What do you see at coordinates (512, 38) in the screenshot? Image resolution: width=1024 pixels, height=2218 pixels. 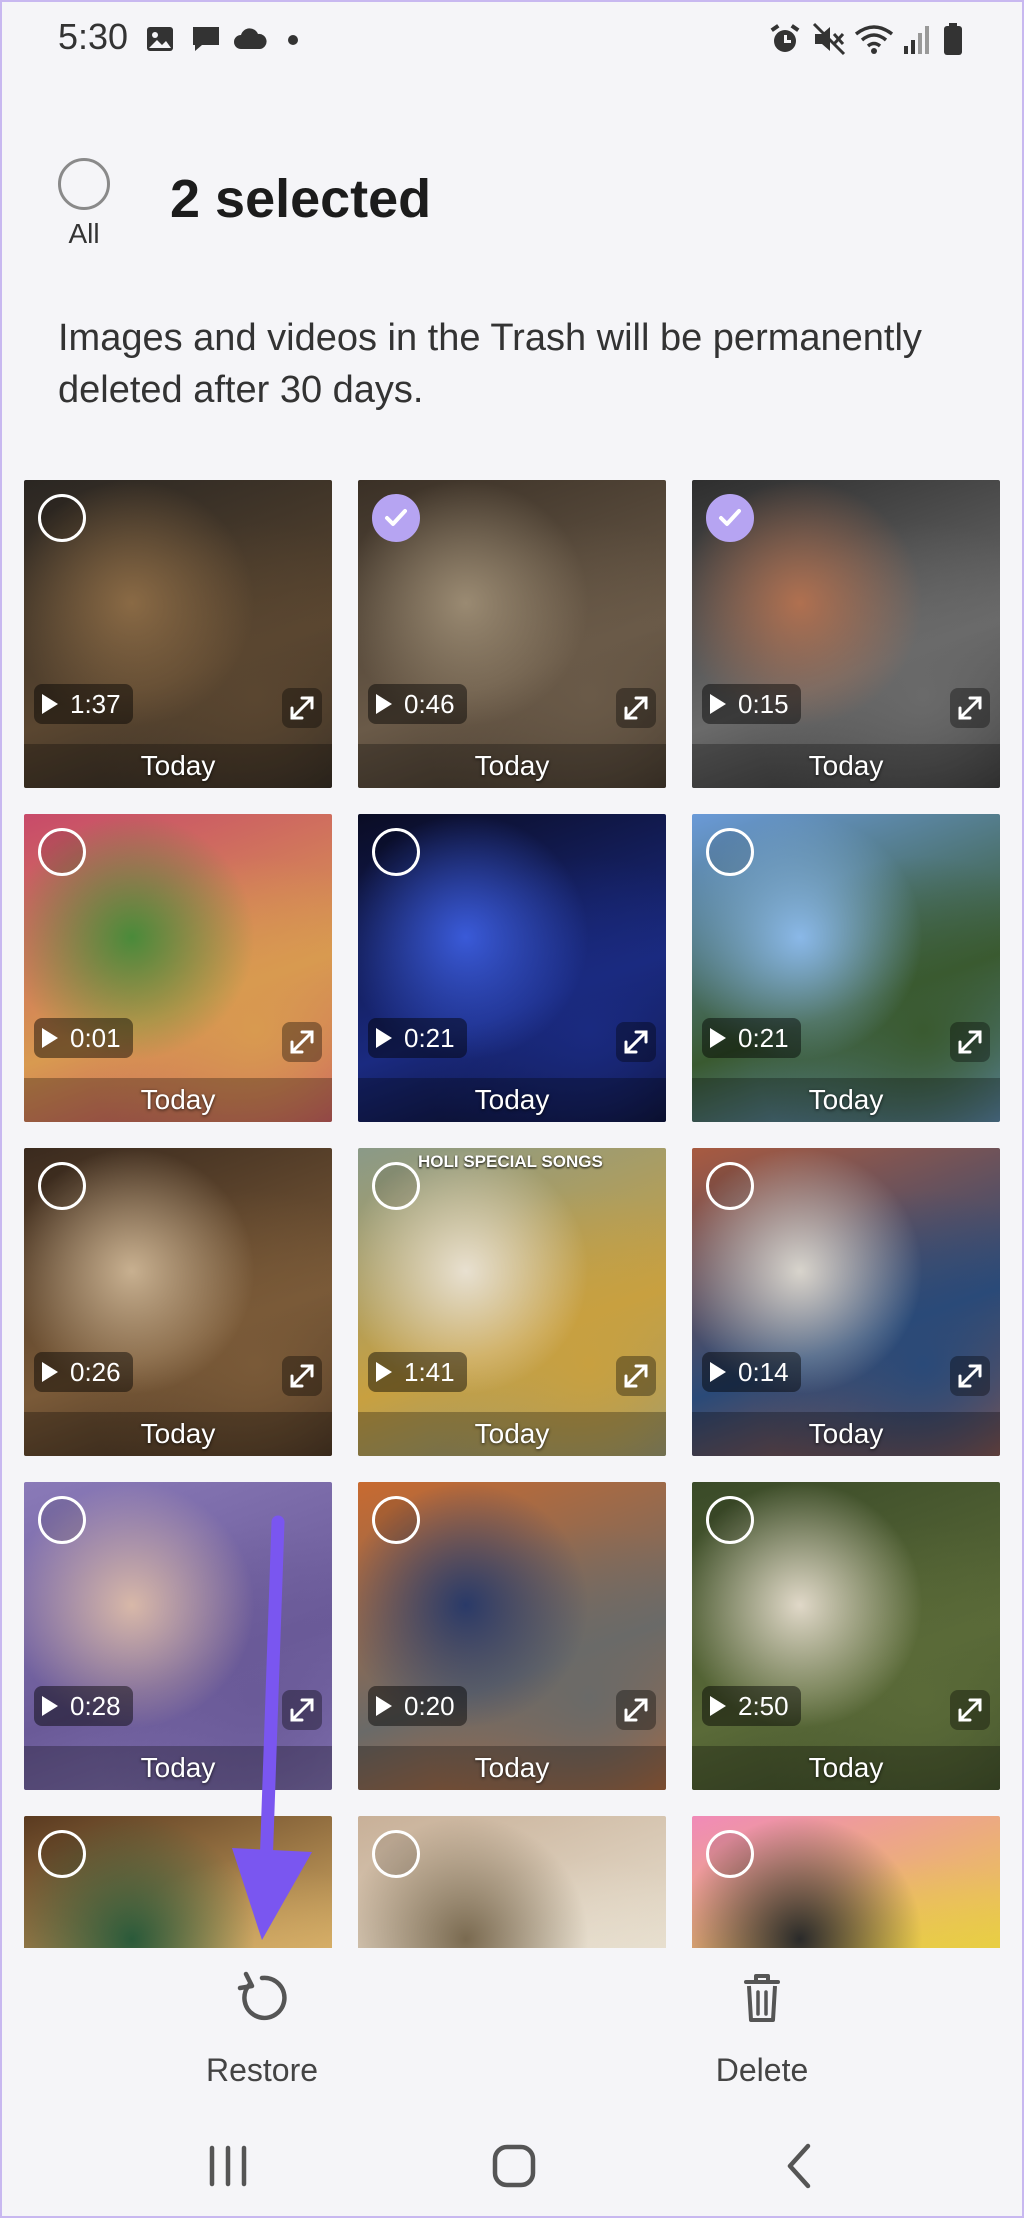 I see `status-bar: 5:30` at bounding box center [512, 38].